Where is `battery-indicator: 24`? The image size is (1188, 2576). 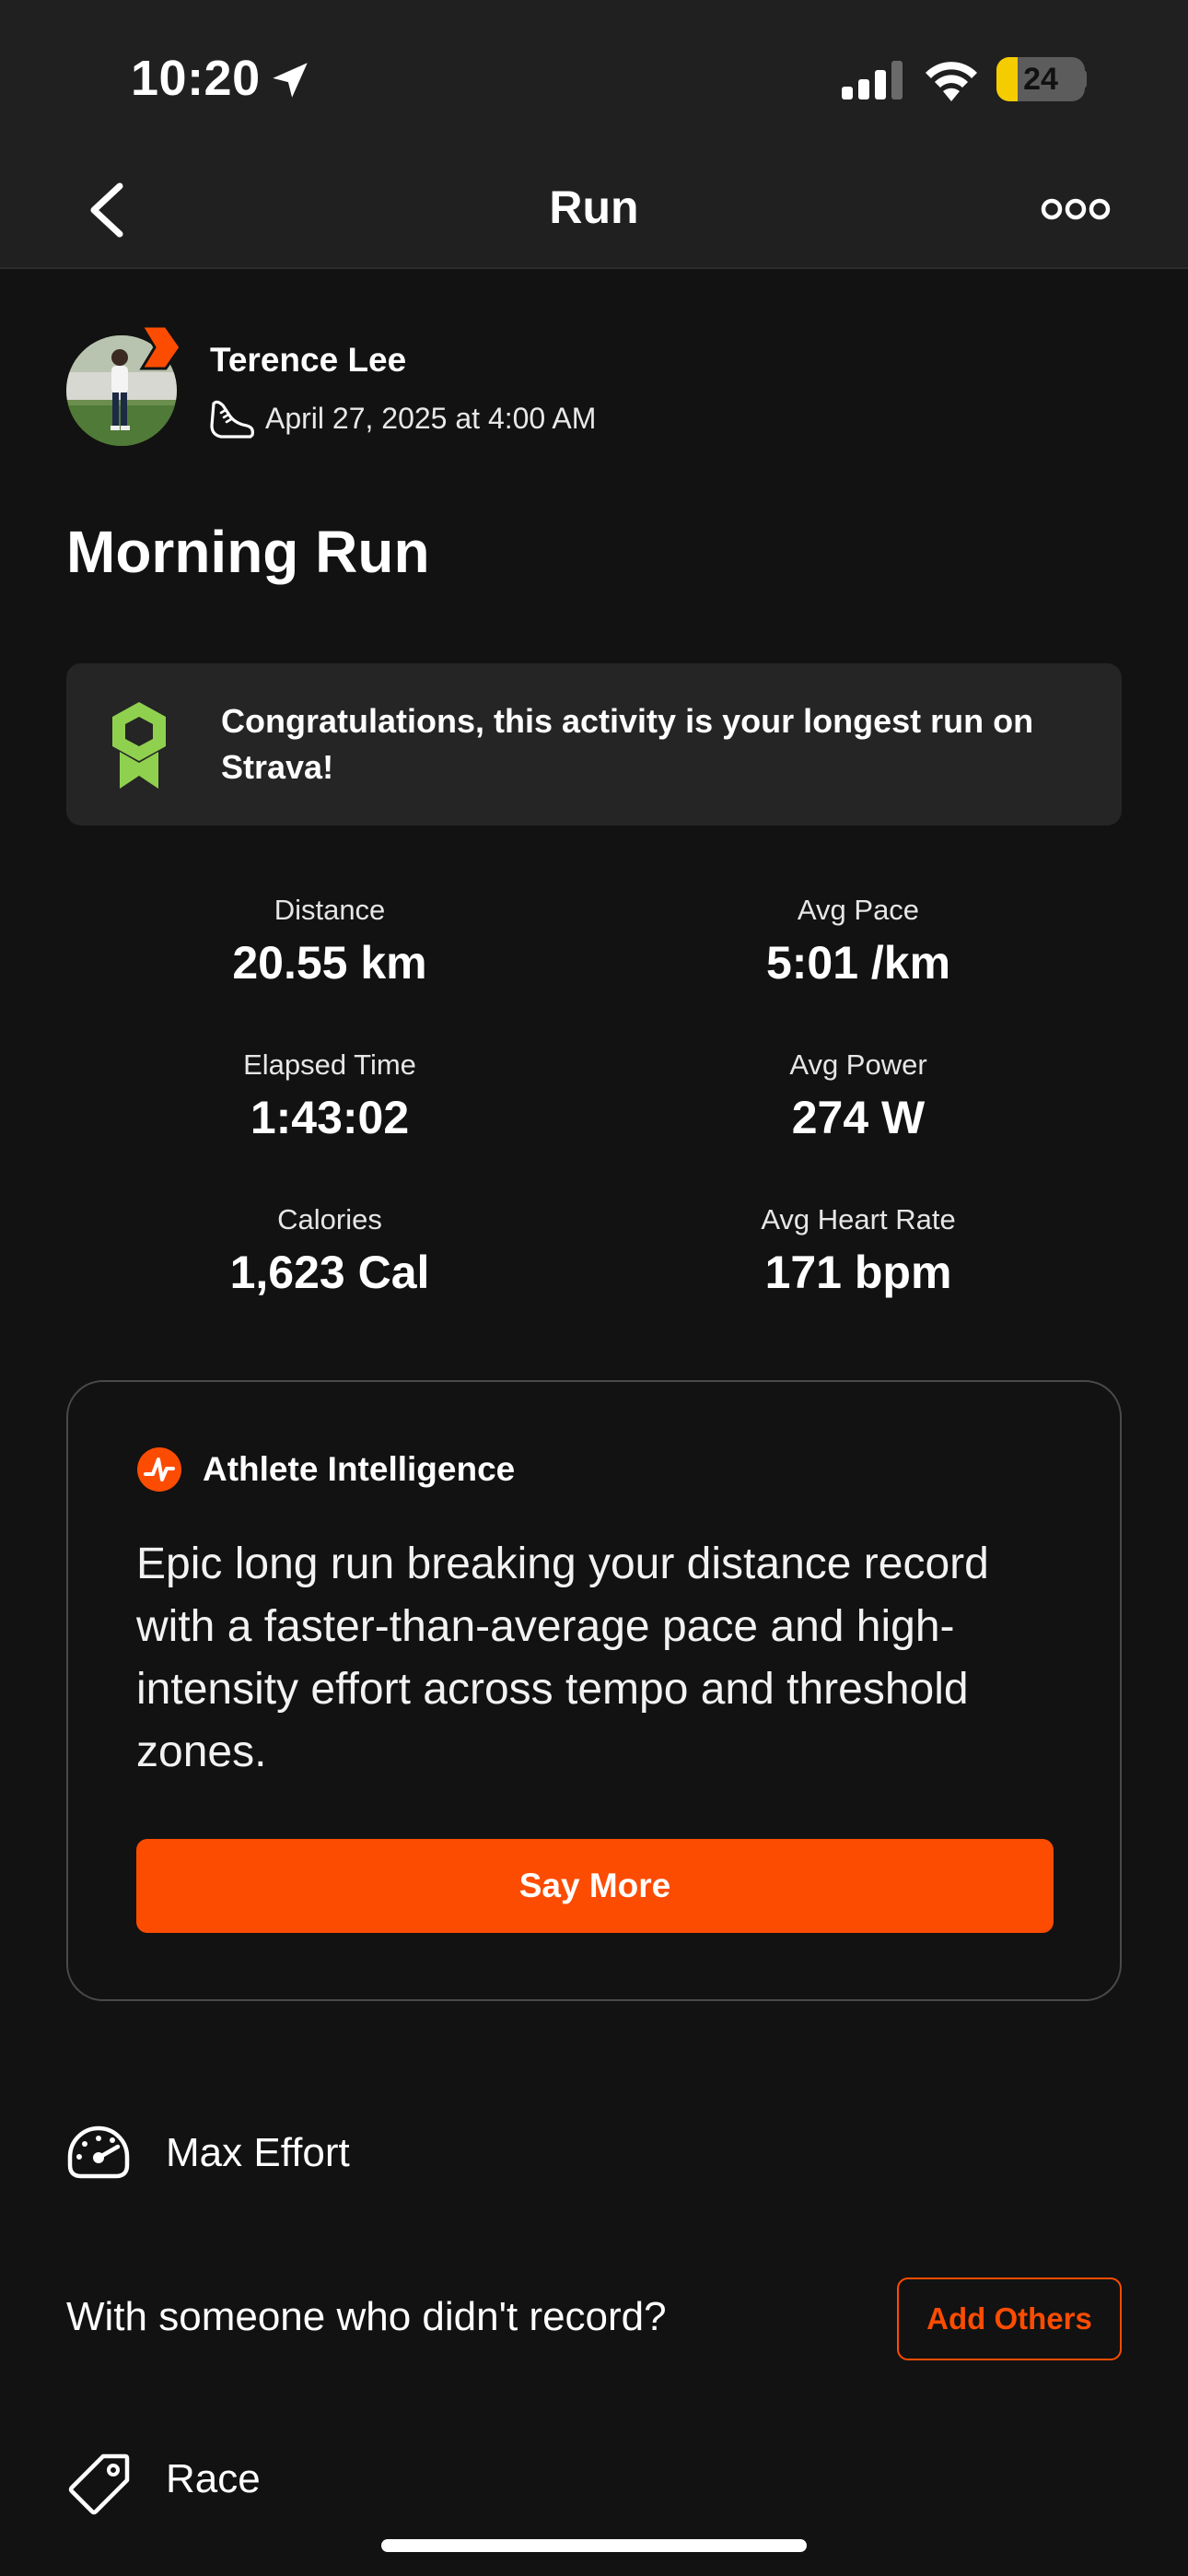 battery-indicator: 24 is located at coordinates (1040, 79).